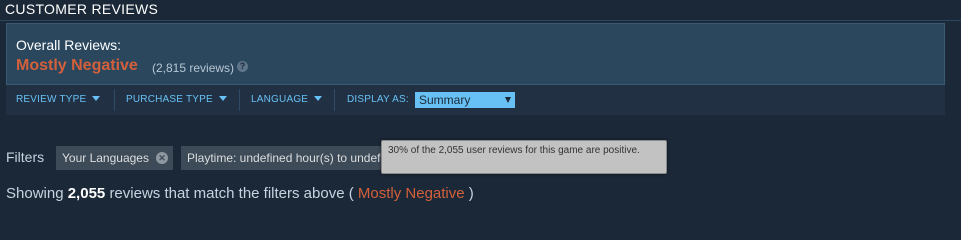 This screenshot has height=240, width=961. Describe the element at coordinates (86, 193) in the screenshot. I see `showing-count: 2,055` at that location.